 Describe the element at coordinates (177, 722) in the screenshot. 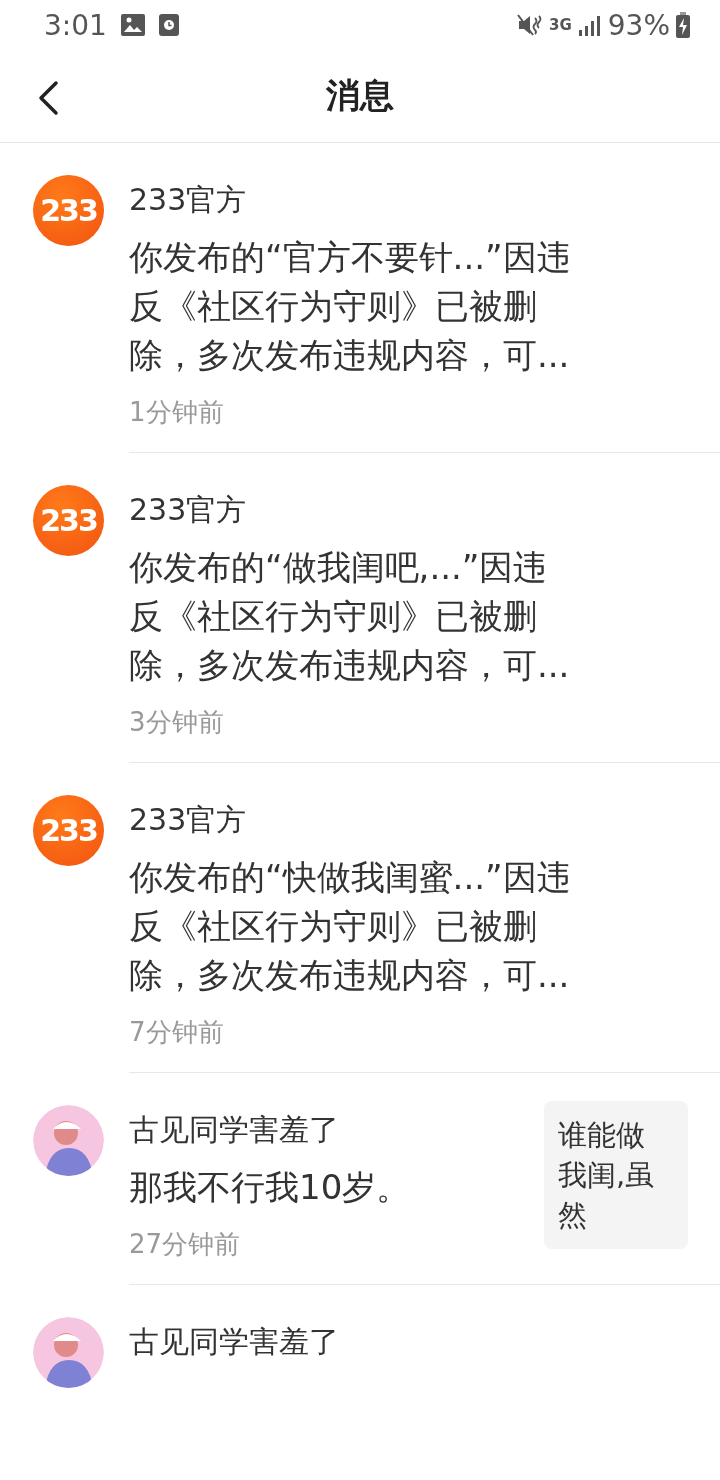

I see `timestamp: 3分钟前` at that location.